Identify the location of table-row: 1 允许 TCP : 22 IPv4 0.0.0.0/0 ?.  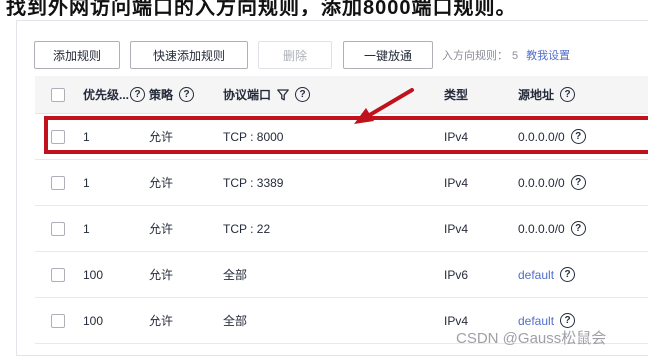
(341, 229).